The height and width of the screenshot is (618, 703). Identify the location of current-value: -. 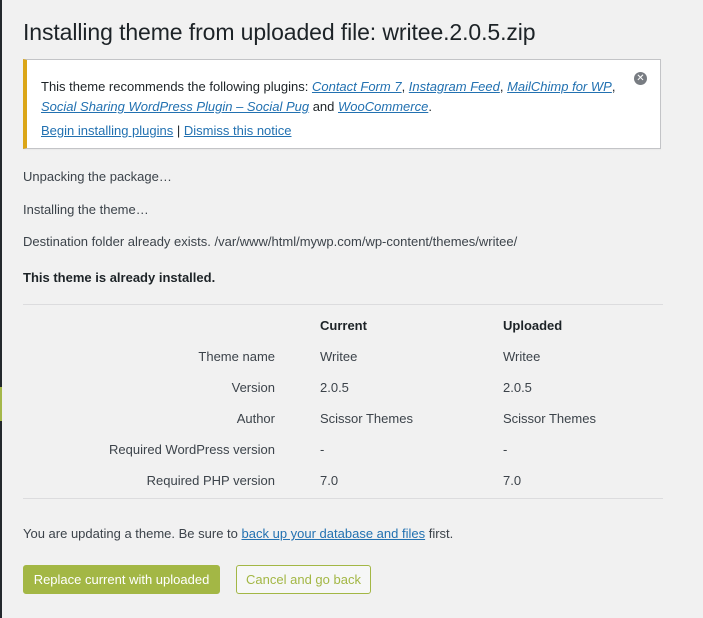
(322, 449).